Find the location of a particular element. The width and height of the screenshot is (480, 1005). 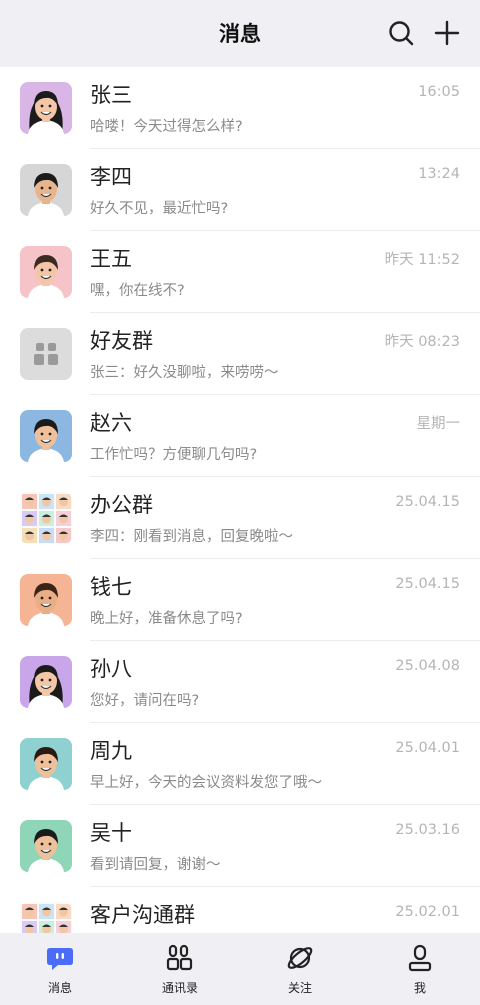

tab-label: 我 is located at coordinates (419, 988).